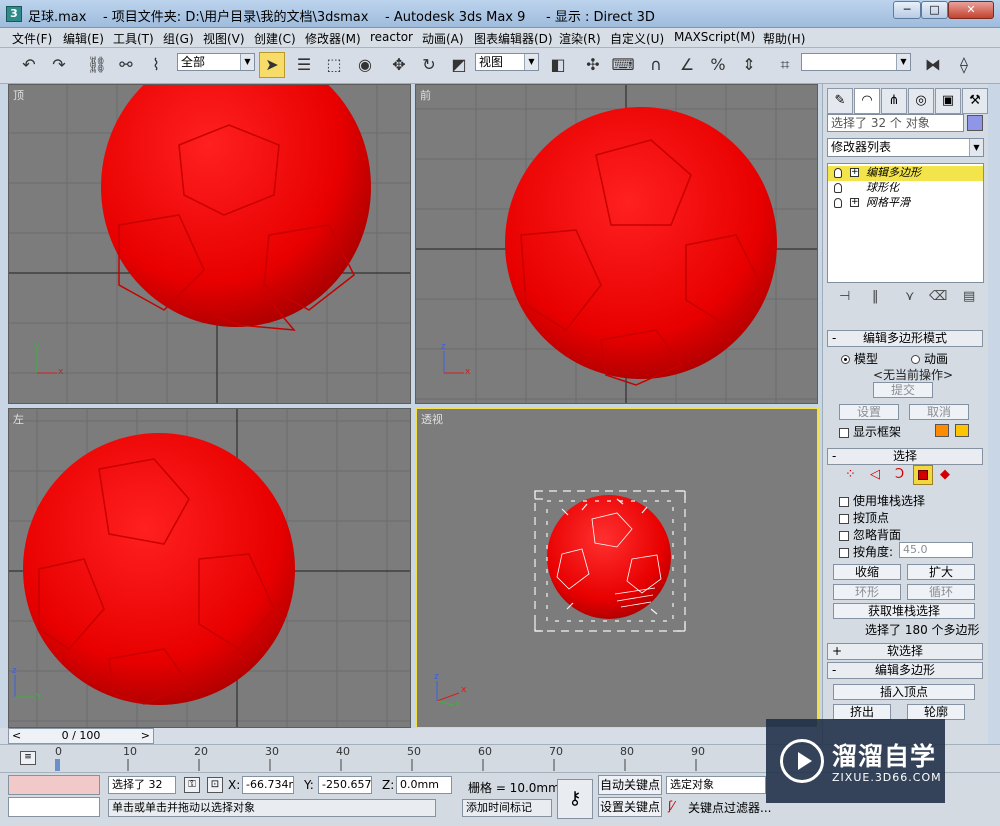 This screenshot has width=1000, height=826. I want to click on z-coordinate-field: 0.0mm, so click(424, 785).